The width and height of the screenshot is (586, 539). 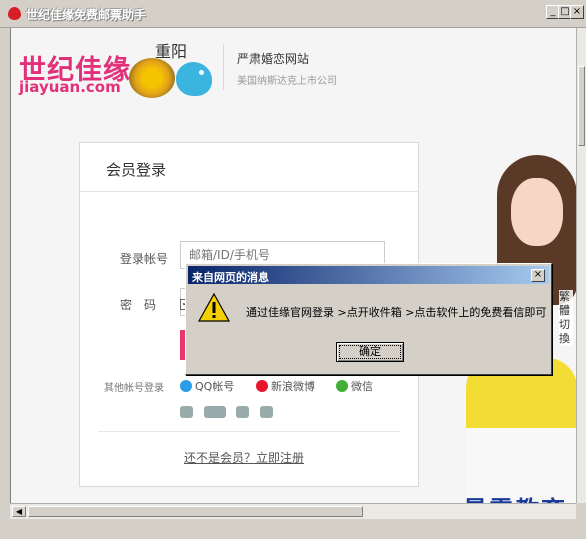 I want to click on horizontal-scroll-thumb, so click(x=195, y=511).